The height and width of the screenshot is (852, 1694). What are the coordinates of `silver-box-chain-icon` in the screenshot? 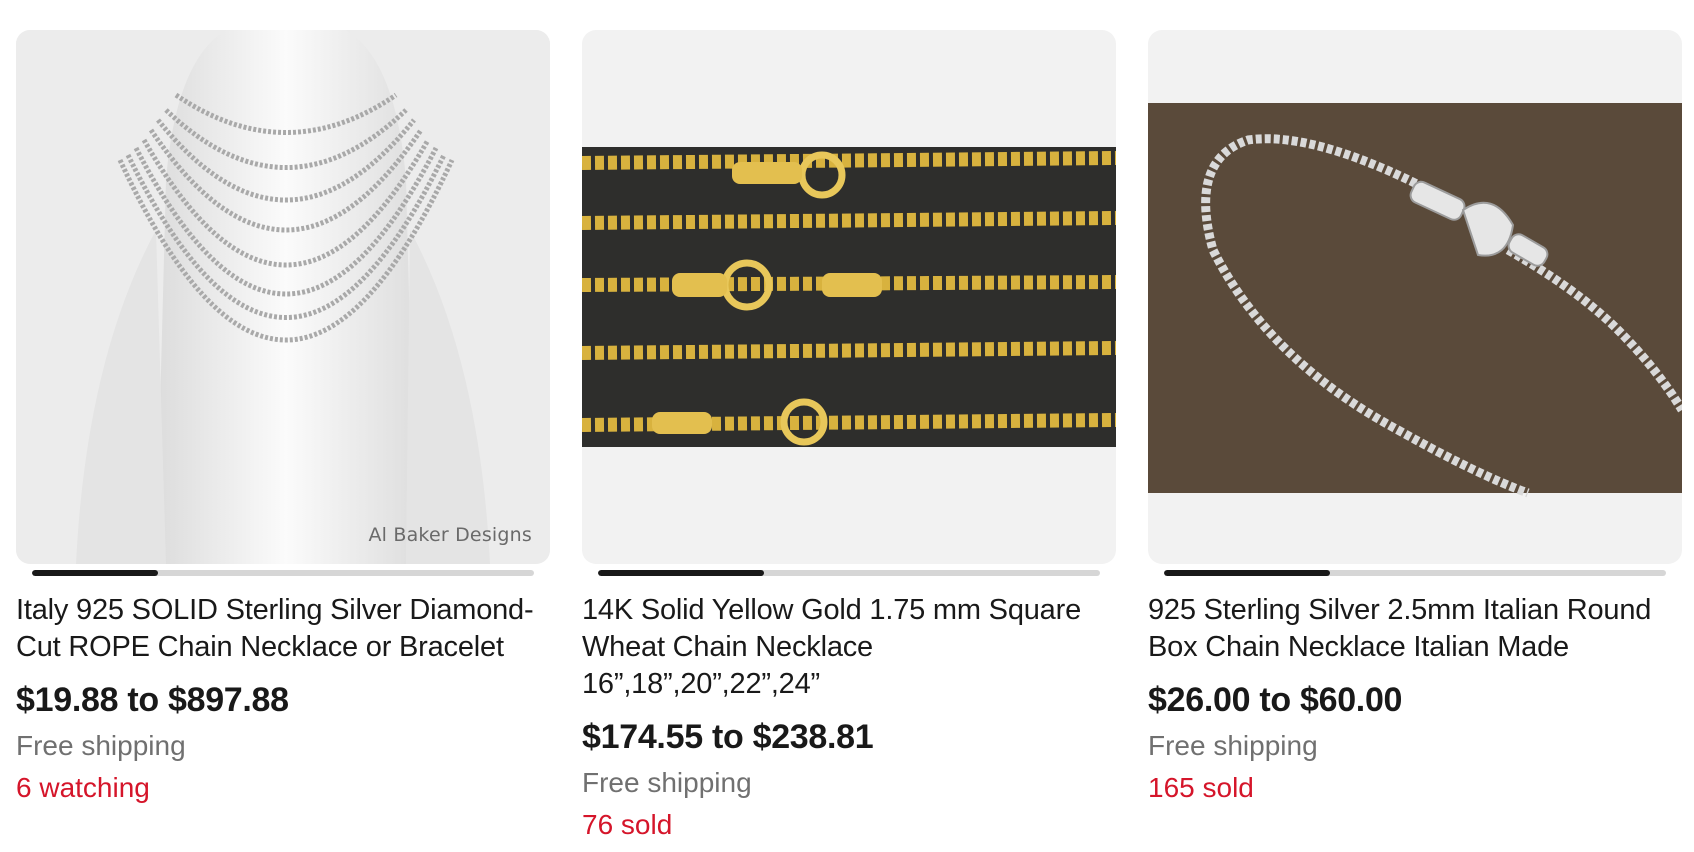 It's located at (1415, 300).